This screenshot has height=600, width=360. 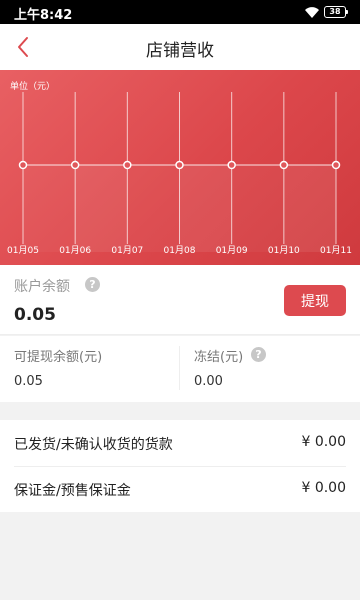 What do you see at coordinates (93, 445) in the screenshot?
I see `detail-label: 已发货/未确认收货的货款` at bounding box center [93, 445].